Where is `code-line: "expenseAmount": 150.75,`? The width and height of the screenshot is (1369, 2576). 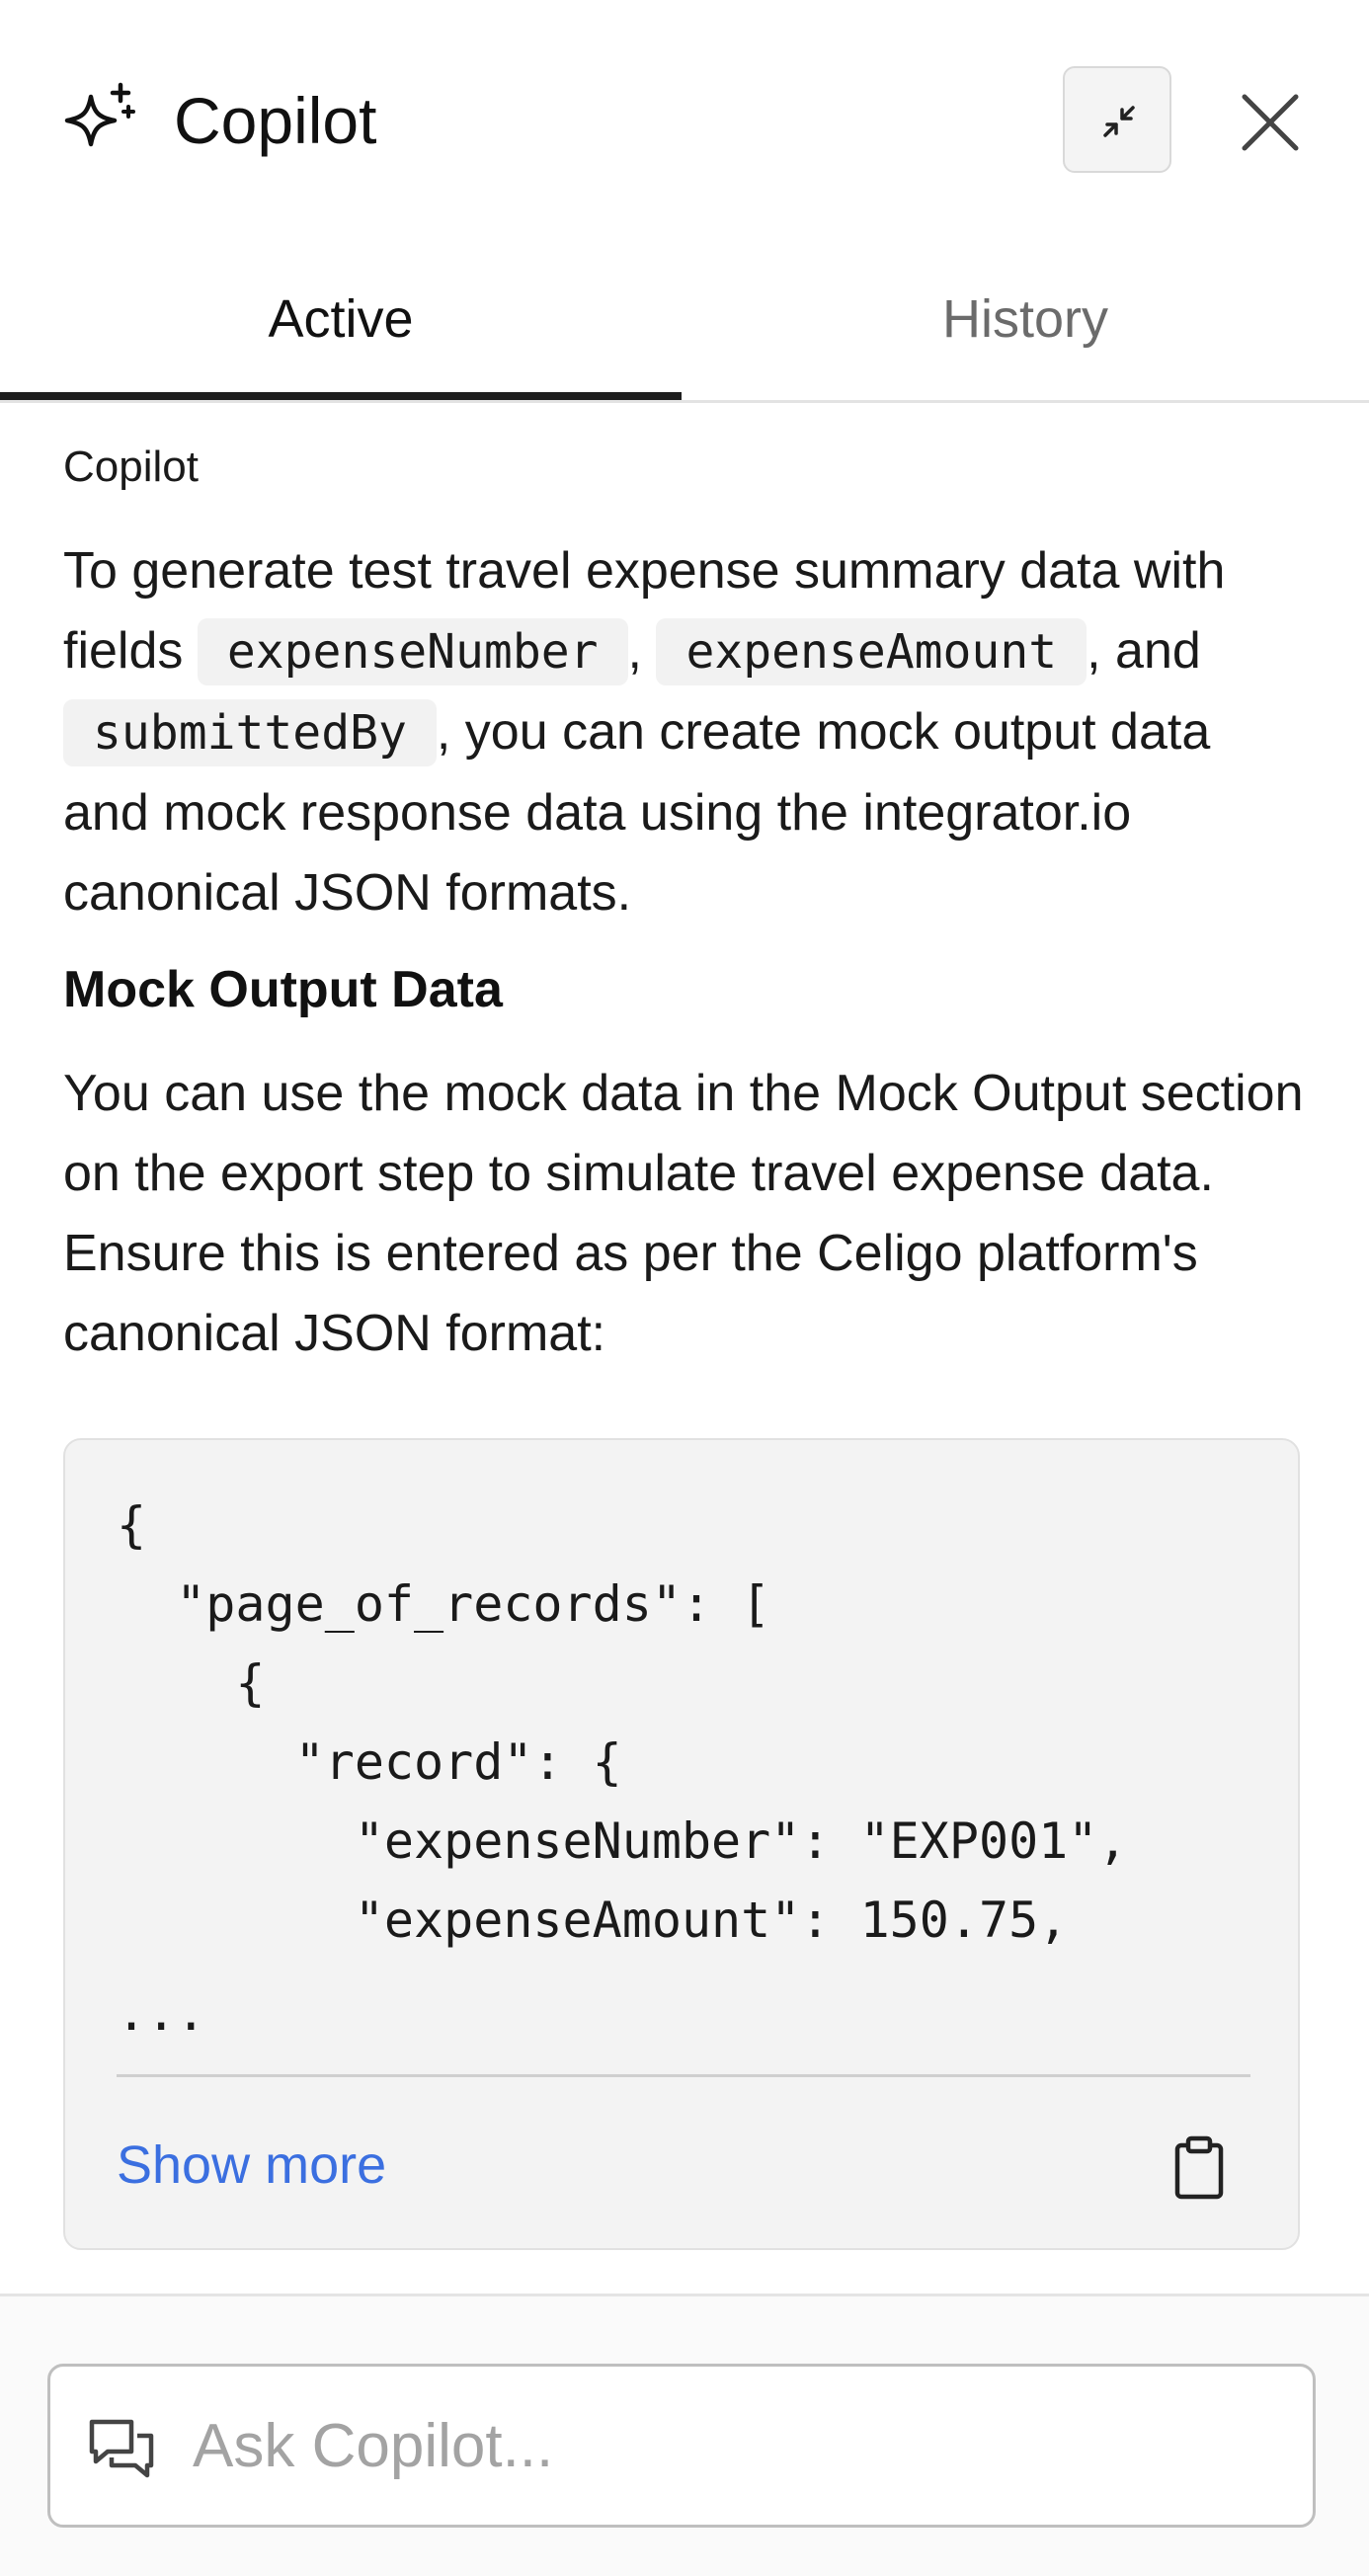 code-line: "expenseAmount": 150.75, is located at coordinates (593, 1920).